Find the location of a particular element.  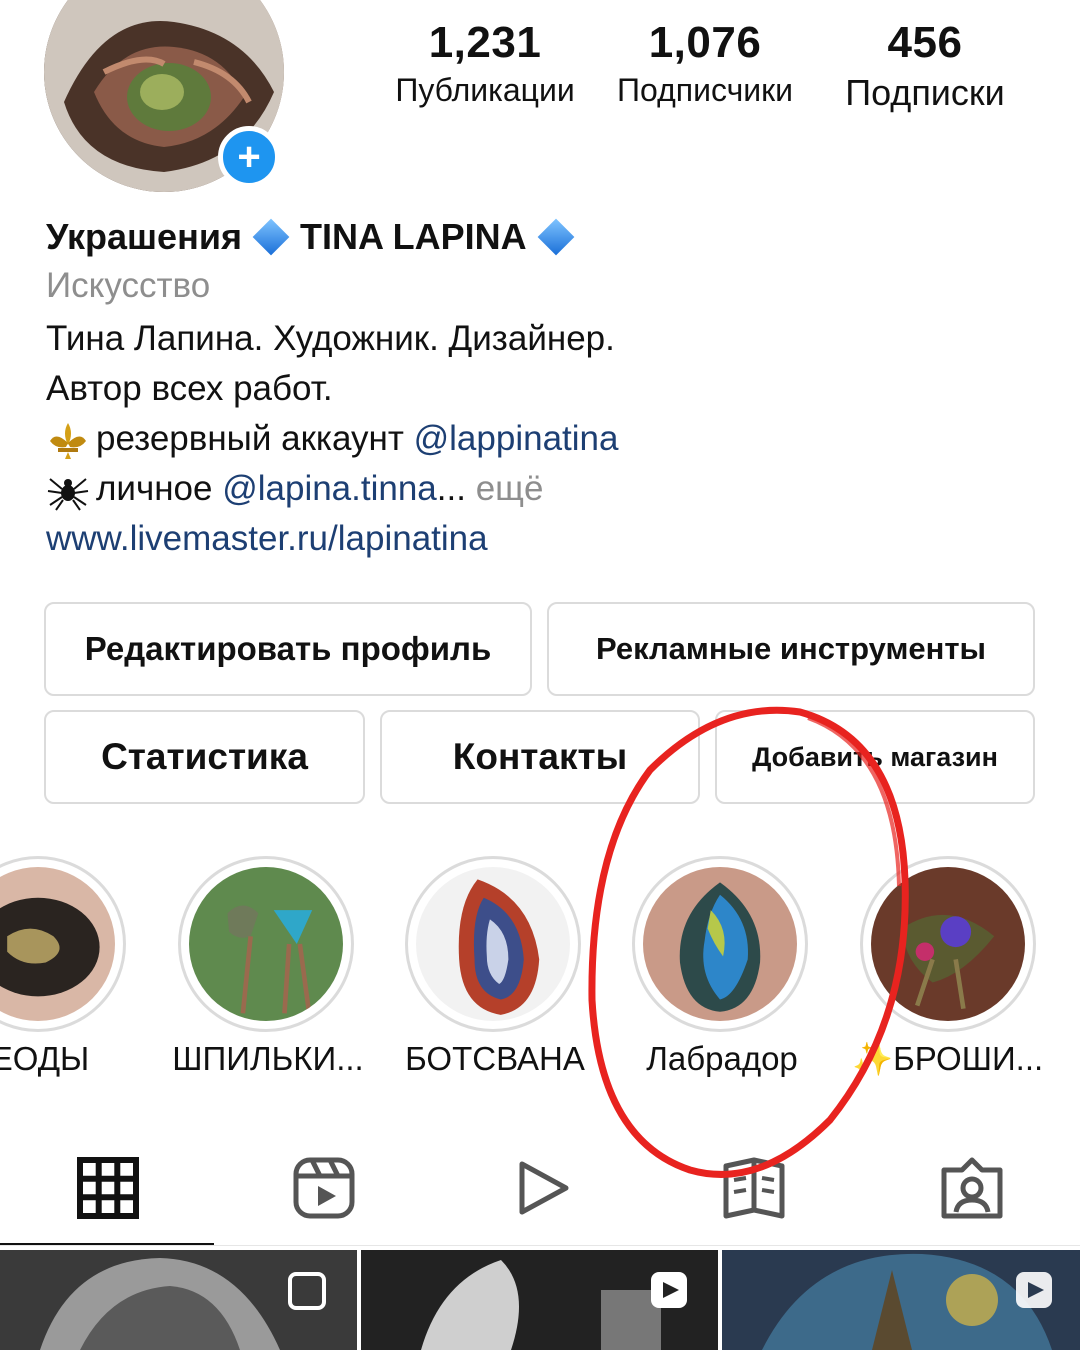

tab-videos is located at coordinates (542, 1188).